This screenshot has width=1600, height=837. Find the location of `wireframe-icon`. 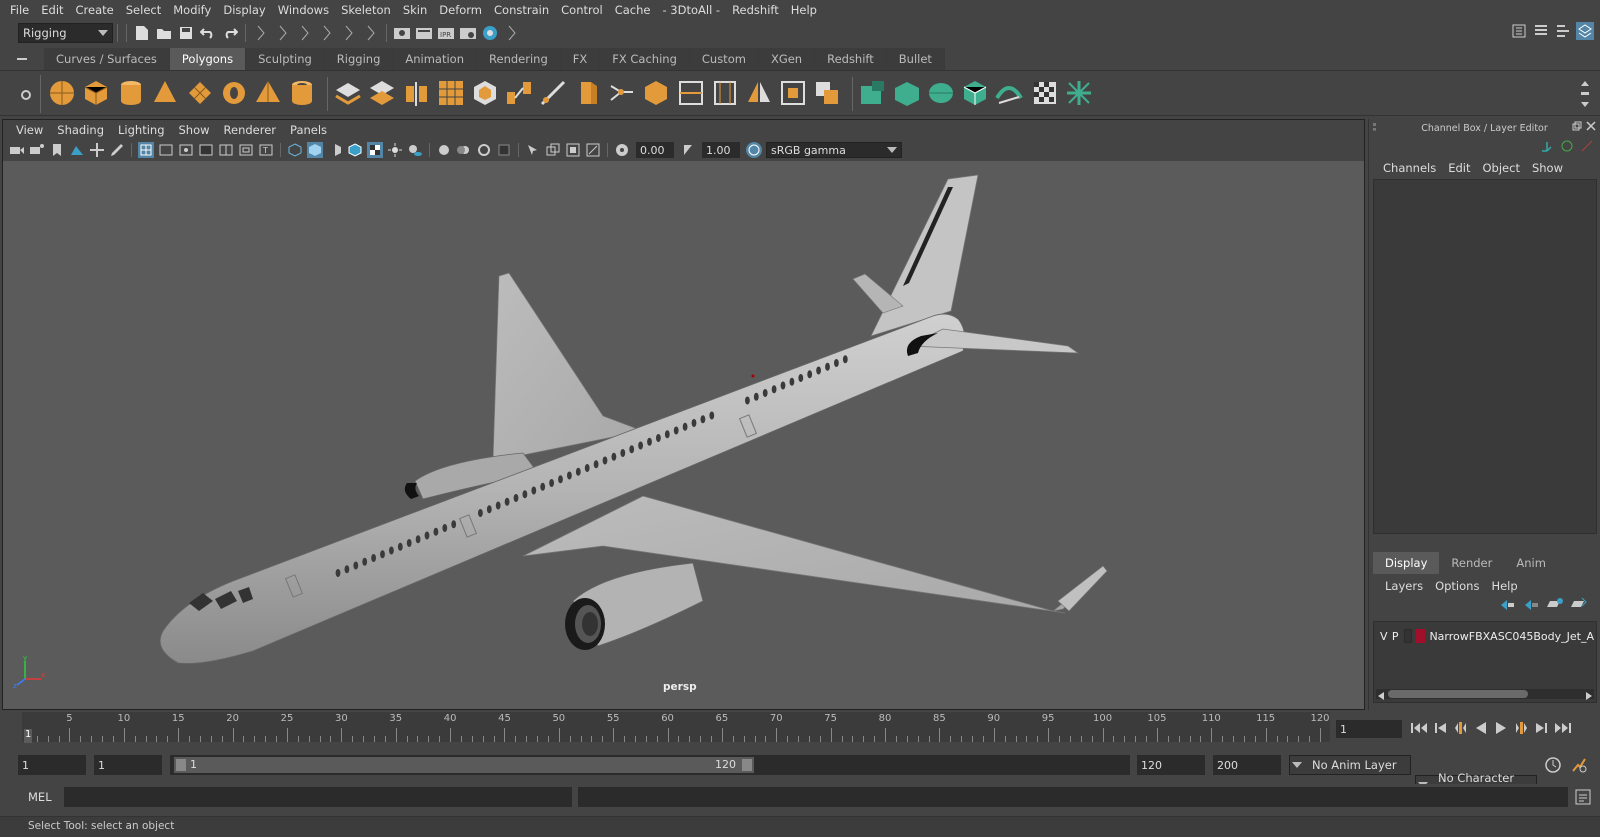

wireframe-icon is located at coordinates (295, 150).